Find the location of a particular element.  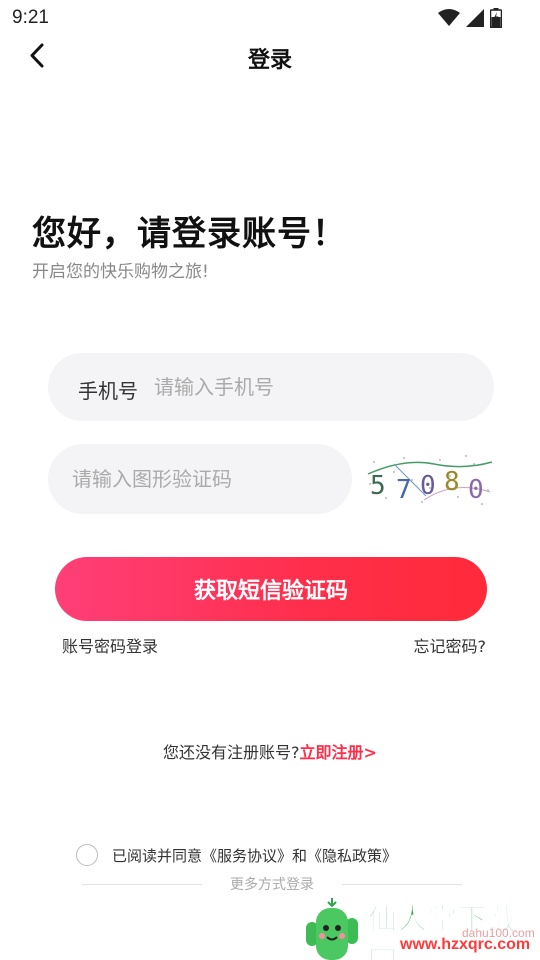

agreement-checkbox is located at coordinates (87, 855).